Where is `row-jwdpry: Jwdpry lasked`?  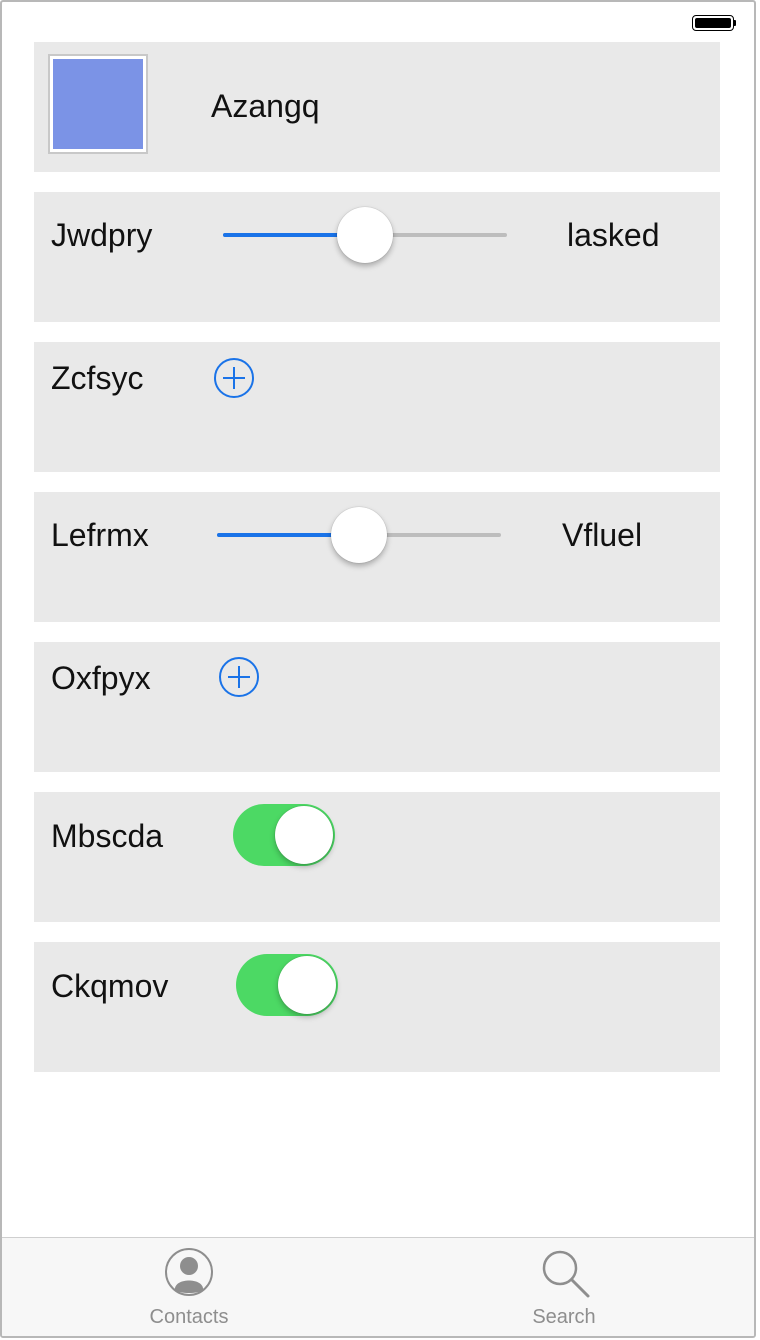 row-jwdpry: Jwdpry lasked is located at coordinates (377, 257).